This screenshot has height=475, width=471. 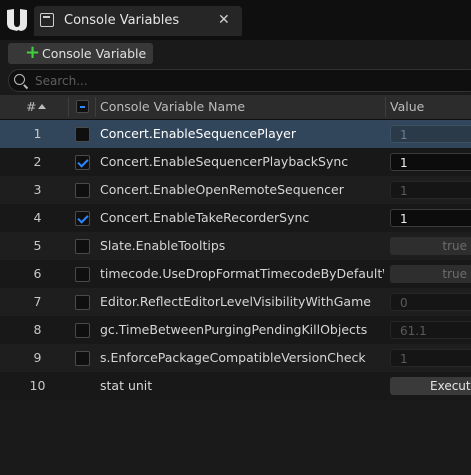 What do you see at coordinates (224, 20) in the screenshot?
I see `close-icon: ✕` at bounding box center [224, 20].